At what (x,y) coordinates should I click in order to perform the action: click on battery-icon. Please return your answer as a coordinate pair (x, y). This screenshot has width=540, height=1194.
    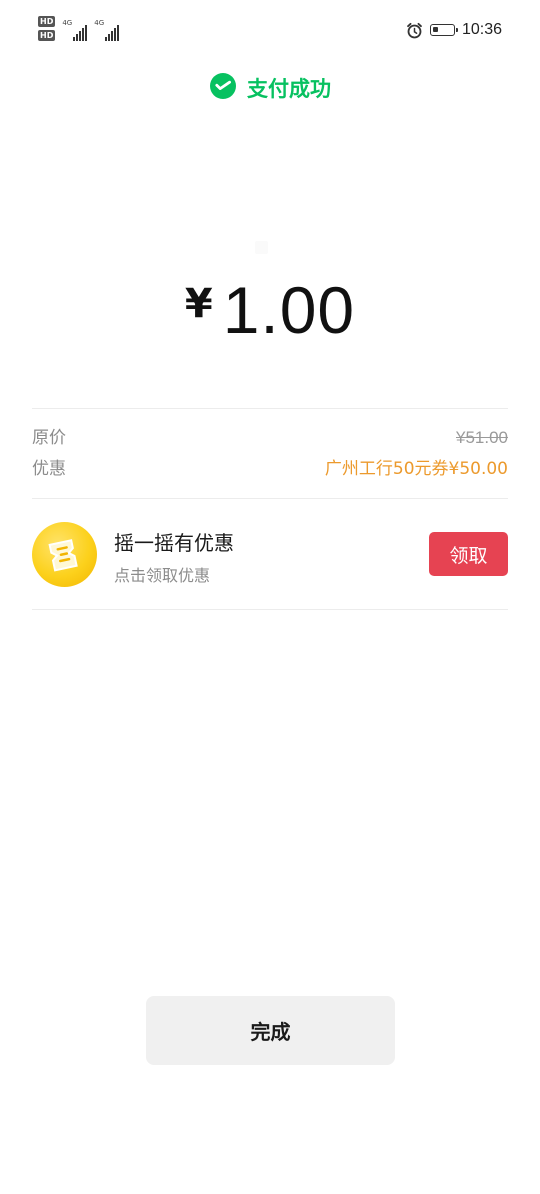
    Looking at the image, I should click on (443, 30).